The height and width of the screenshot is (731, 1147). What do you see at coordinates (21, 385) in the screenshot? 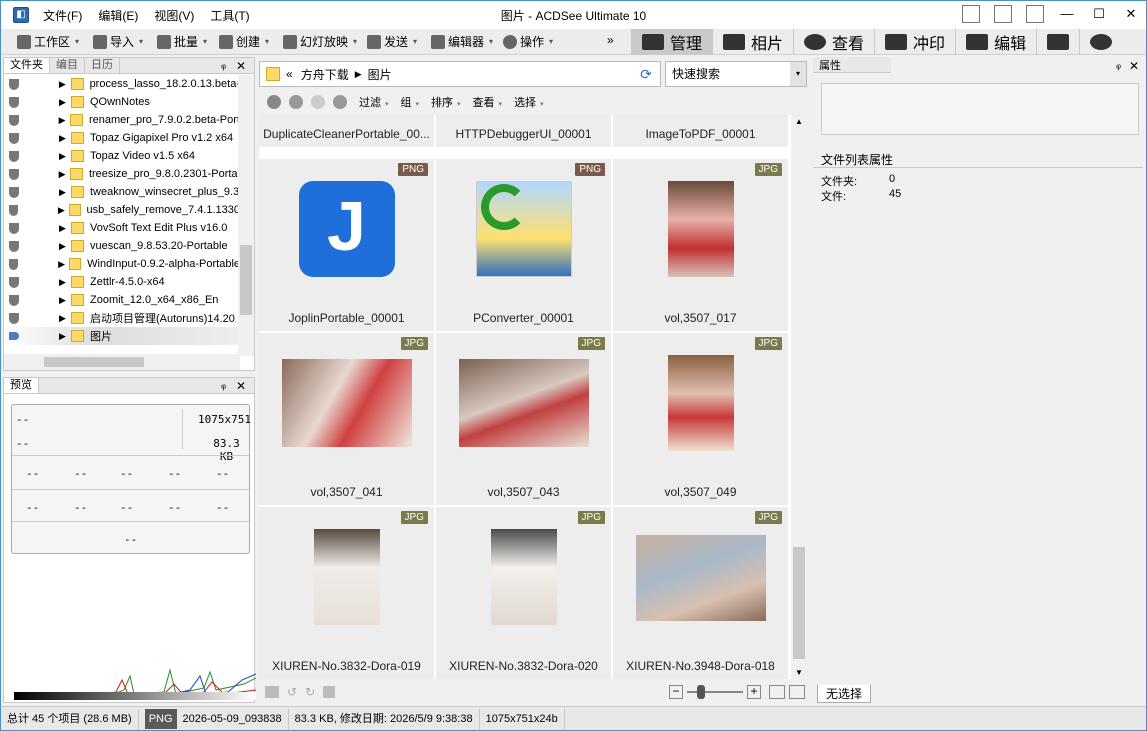
I see `tab-preview: 预览` at bounding box center [21, 385].